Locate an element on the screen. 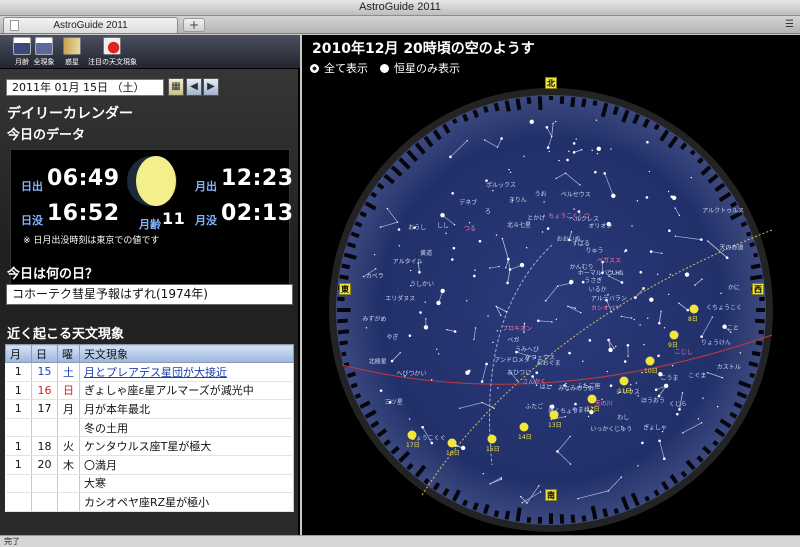  tab-bar: AstroGuide 2011 + ☰ is located at coordinates (400, 25).